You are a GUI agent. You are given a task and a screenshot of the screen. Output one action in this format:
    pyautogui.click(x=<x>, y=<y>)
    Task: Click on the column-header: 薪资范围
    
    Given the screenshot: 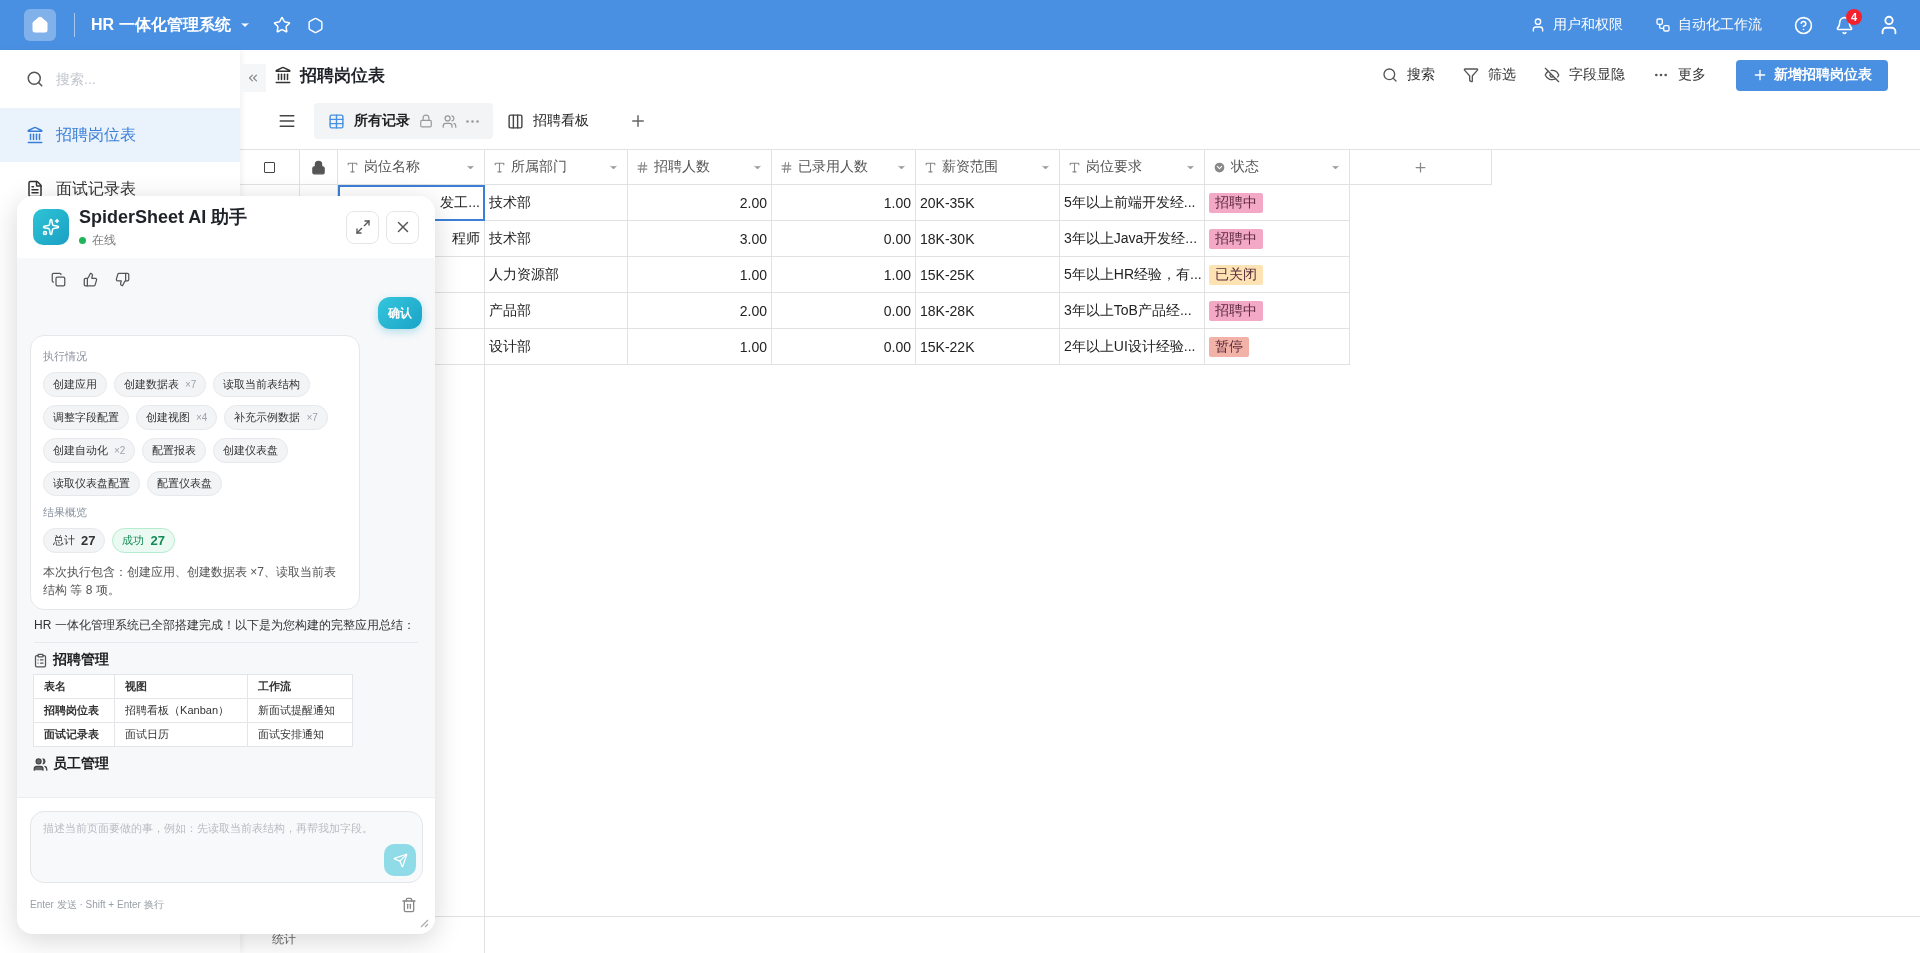 What is the action you would take?
    pyautogui.click(x=988, y=167)
    